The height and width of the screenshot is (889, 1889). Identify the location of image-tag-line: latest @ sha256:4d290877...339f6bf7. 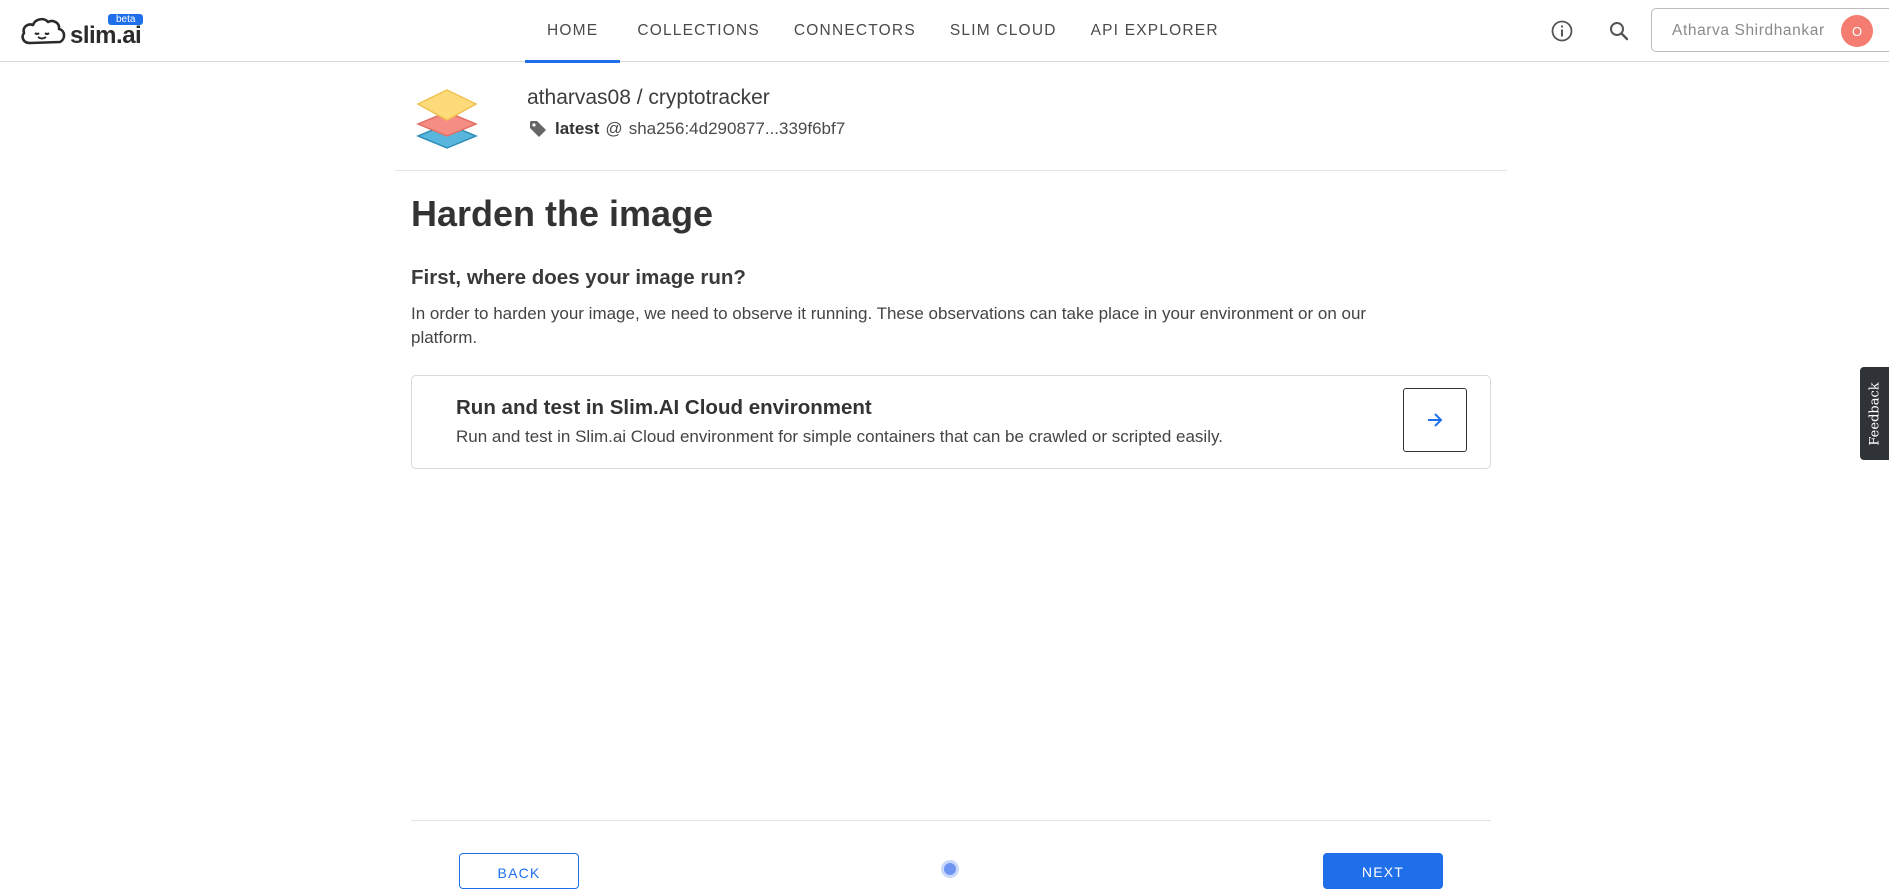
(687, 129).